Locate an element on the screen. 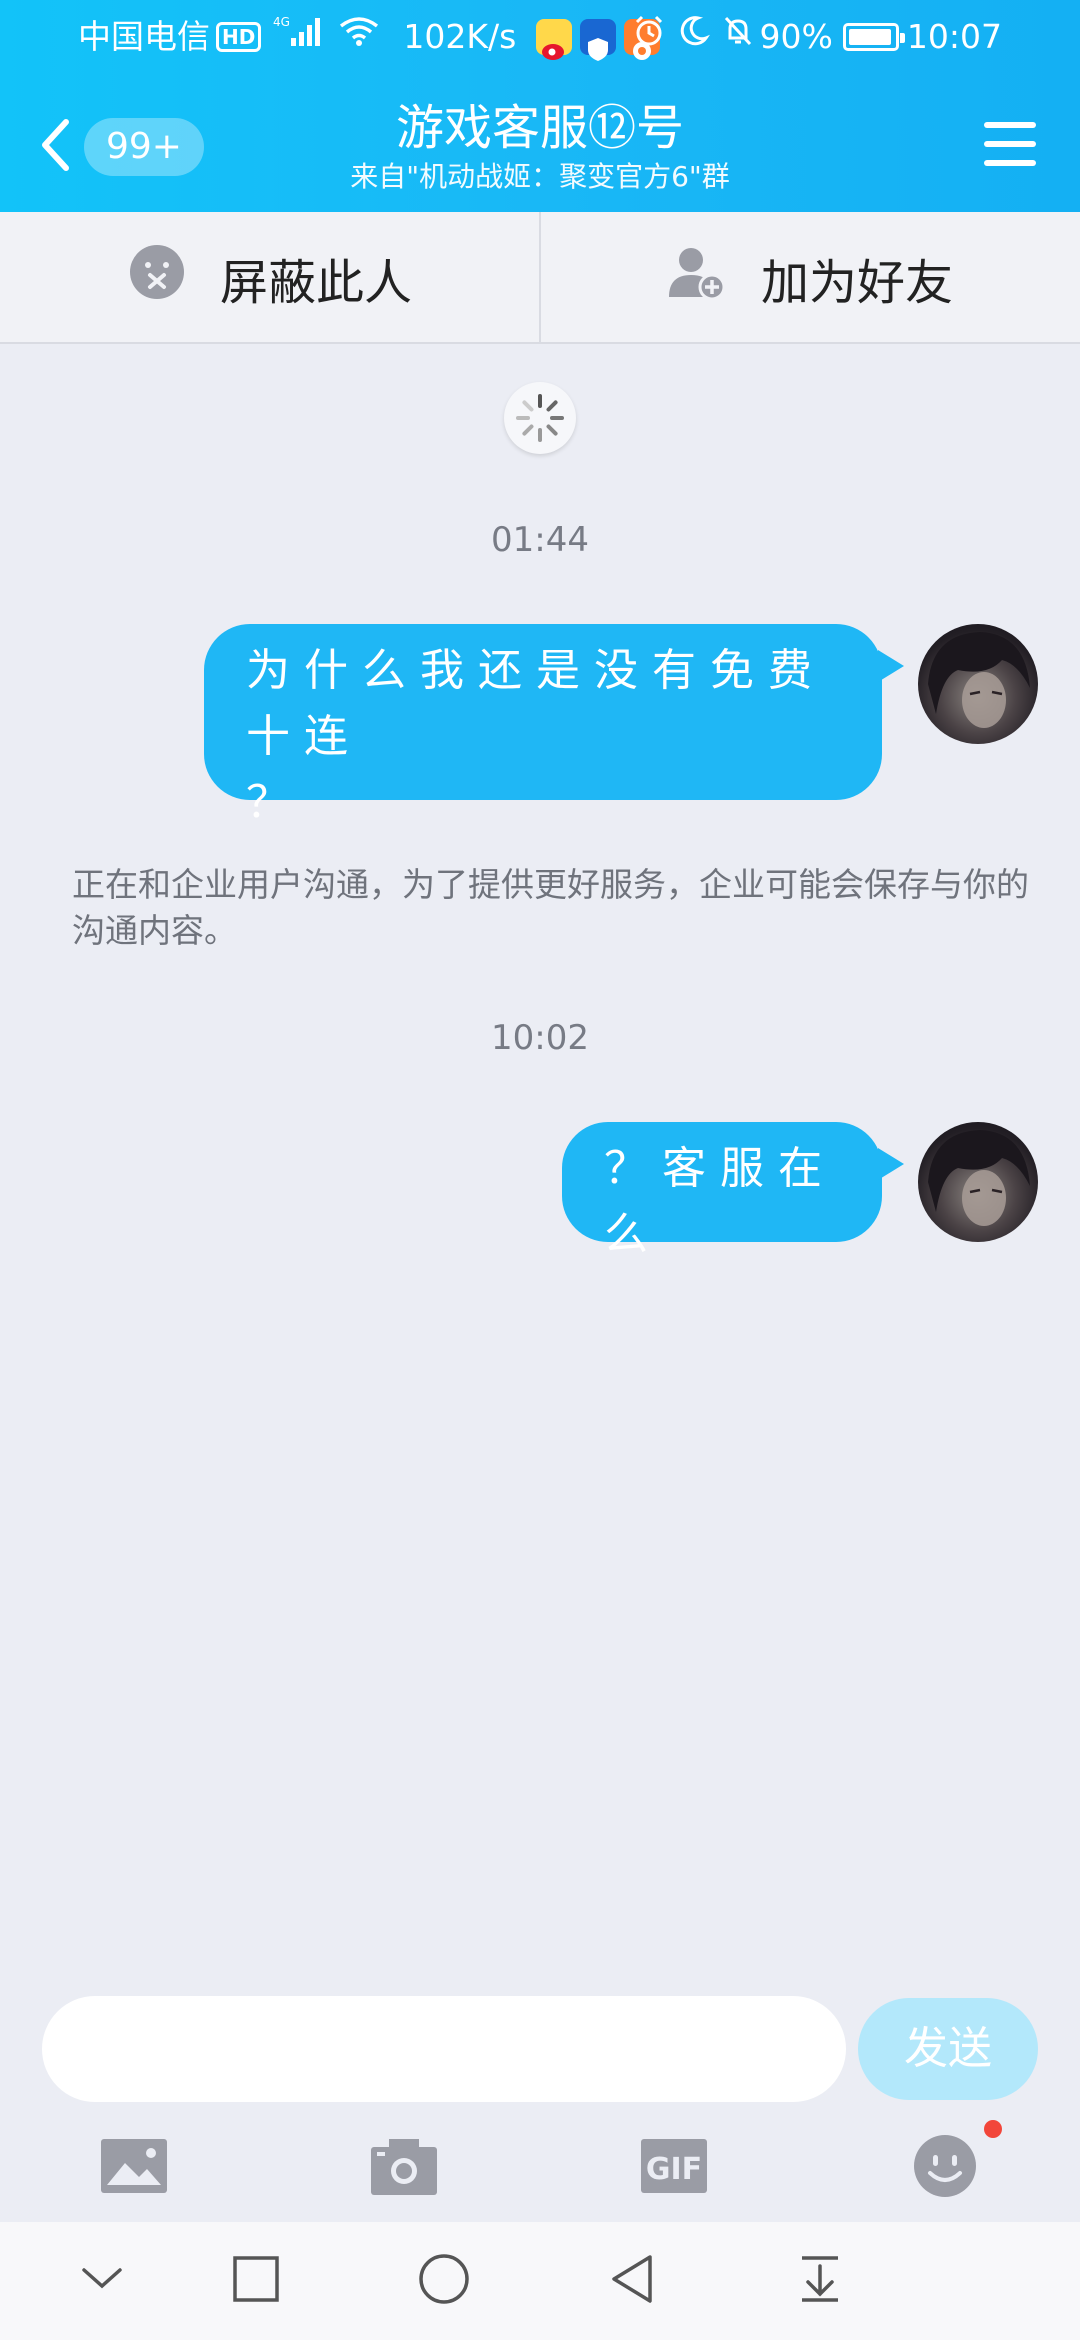  hide-keyboard-button is located at coordinates (102, 2281).